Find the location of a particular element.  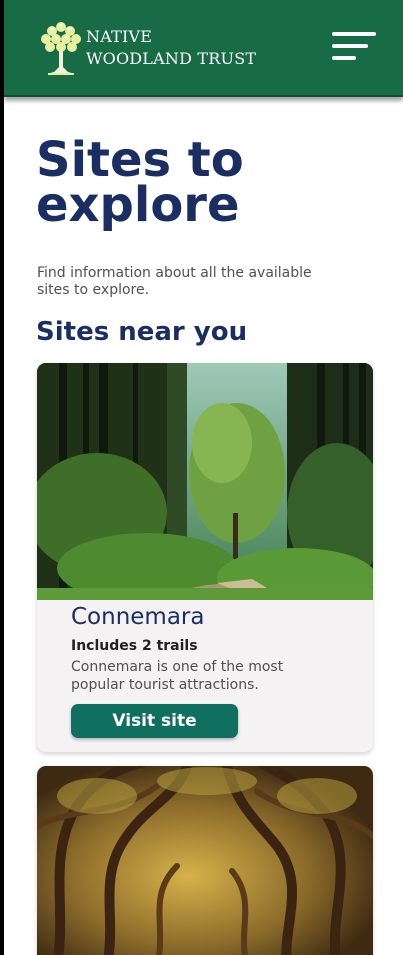

site-header: NATIVE WOODLAND TRUST is located at coordinates (203, 48).